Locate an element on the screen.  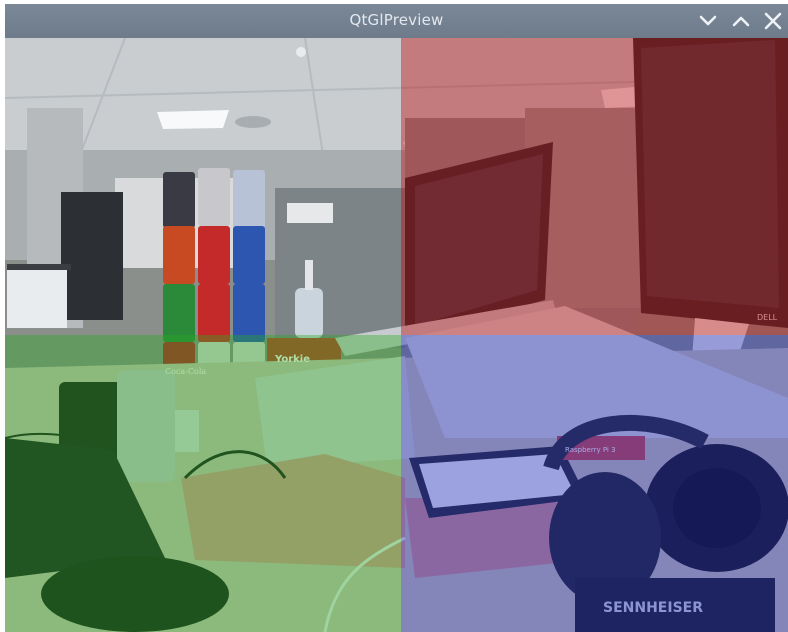
chevron-down-icon is located at coordinates (708, 20).